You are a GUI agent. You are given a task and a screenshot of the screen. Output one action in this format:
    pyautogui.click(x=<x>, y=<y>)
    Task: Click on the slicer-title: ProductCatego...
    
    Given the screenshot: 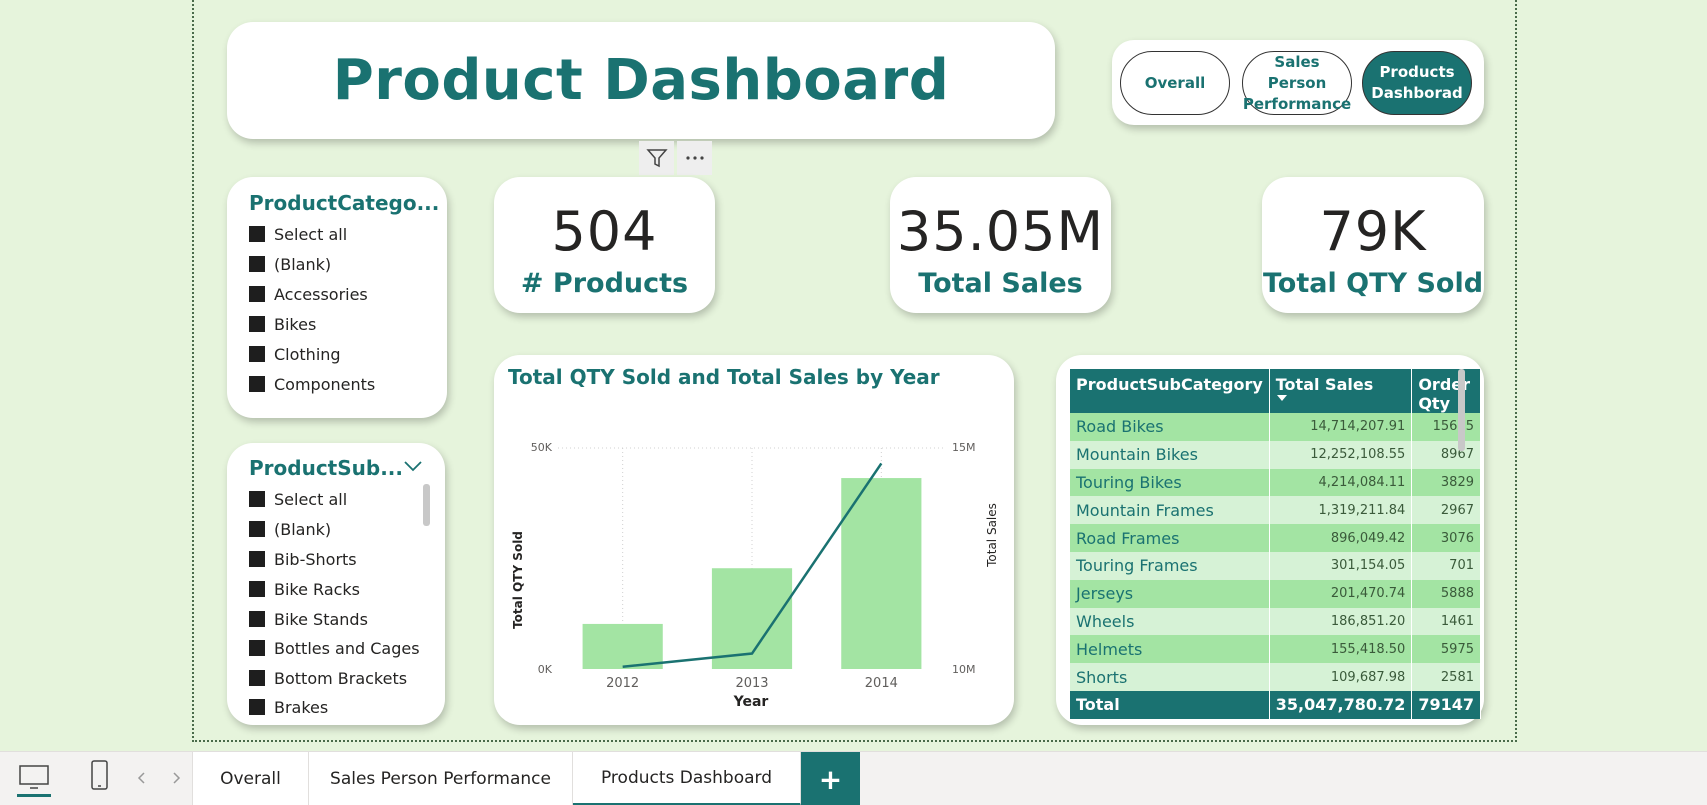 What is the action you would take?
    pyautogui.click(x=344, y=203)
    